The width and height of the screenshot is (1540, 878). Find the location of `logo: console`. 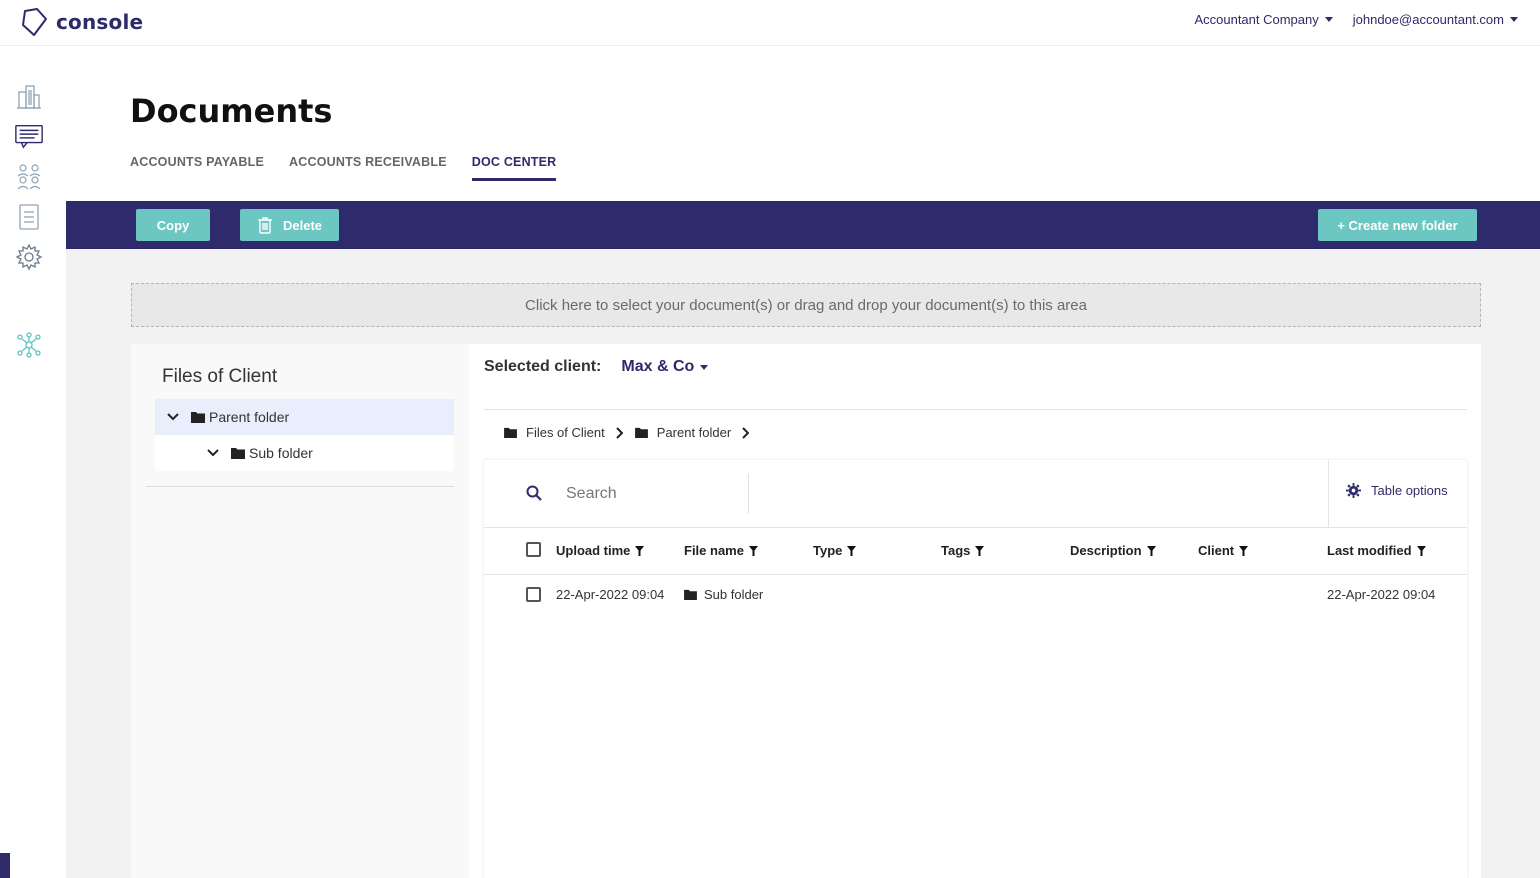

logo: console is located at coordinates (81, 22).